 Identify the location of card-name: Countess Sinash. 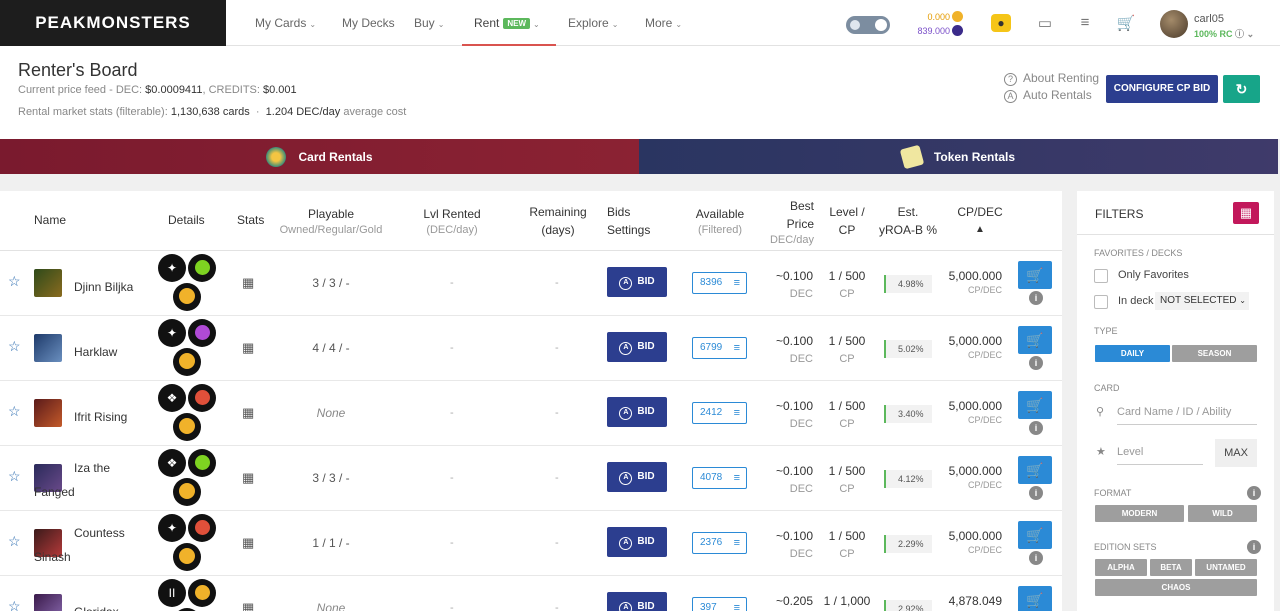
(94, 545).